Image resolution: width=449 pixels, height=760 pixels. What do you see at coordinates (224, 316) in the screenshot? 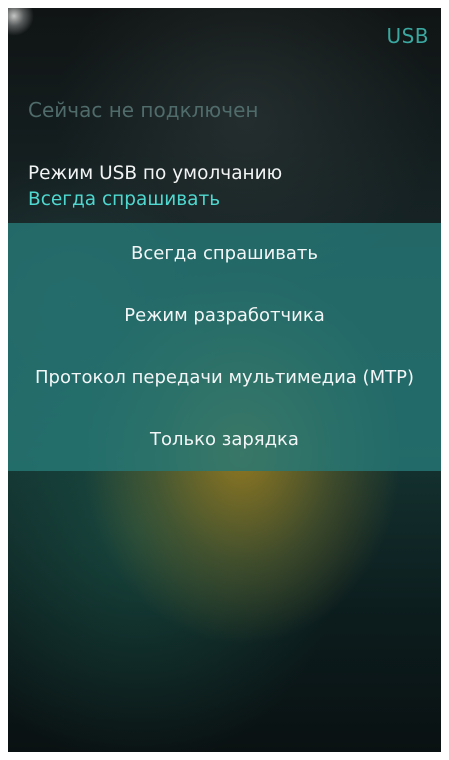
I see `menu-item-developer-mode: Режим разработчика` at bounding box center [224, 316].